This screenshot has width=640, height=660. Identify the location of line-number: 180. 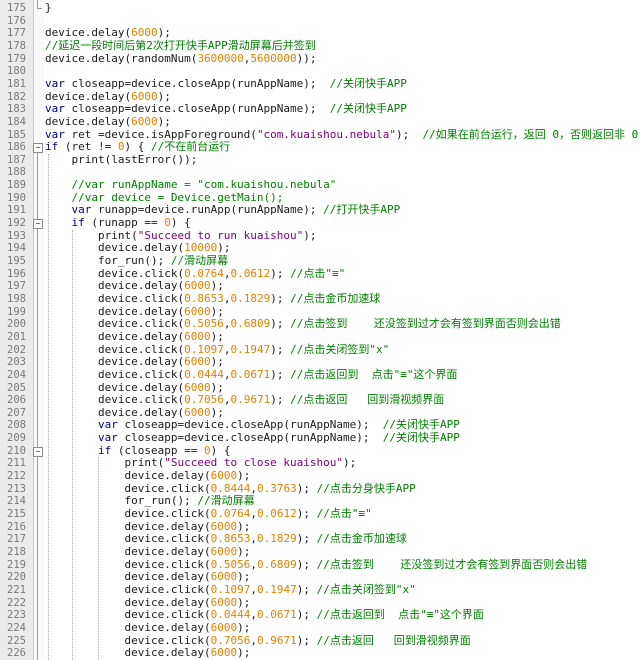
(16, 71).